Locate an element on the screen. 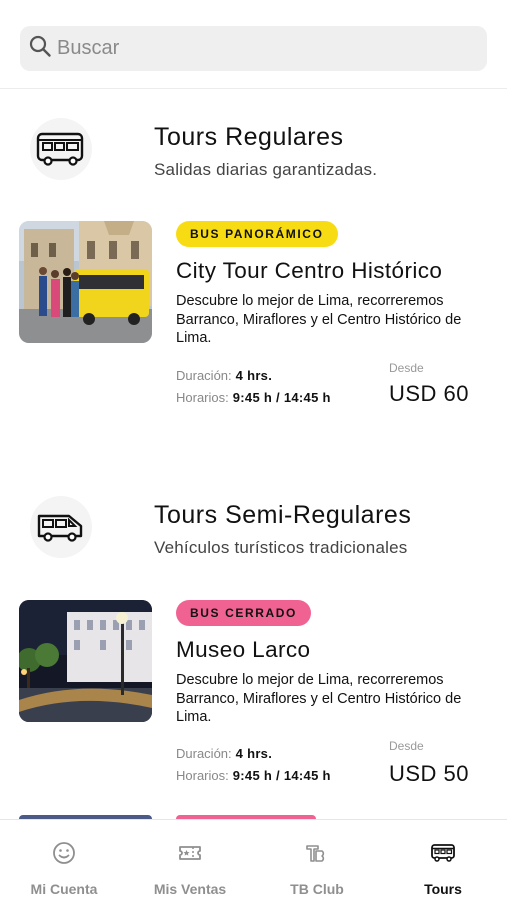 Image resolution: width=507 pixels, height=900 pixels. category-badge: BUS CERRADO is located at coordinates (243, 613).